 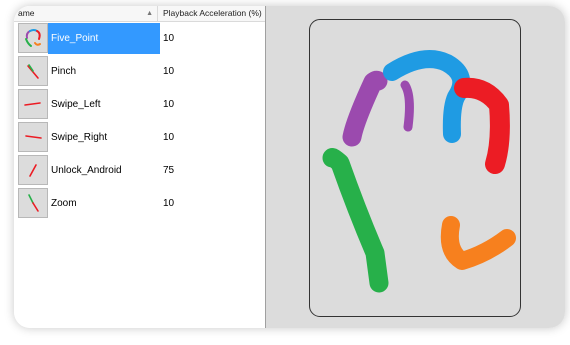 I want to click on playback-acceleration-column-header: Playback Acceleration (%), so click(x=213, y=13).